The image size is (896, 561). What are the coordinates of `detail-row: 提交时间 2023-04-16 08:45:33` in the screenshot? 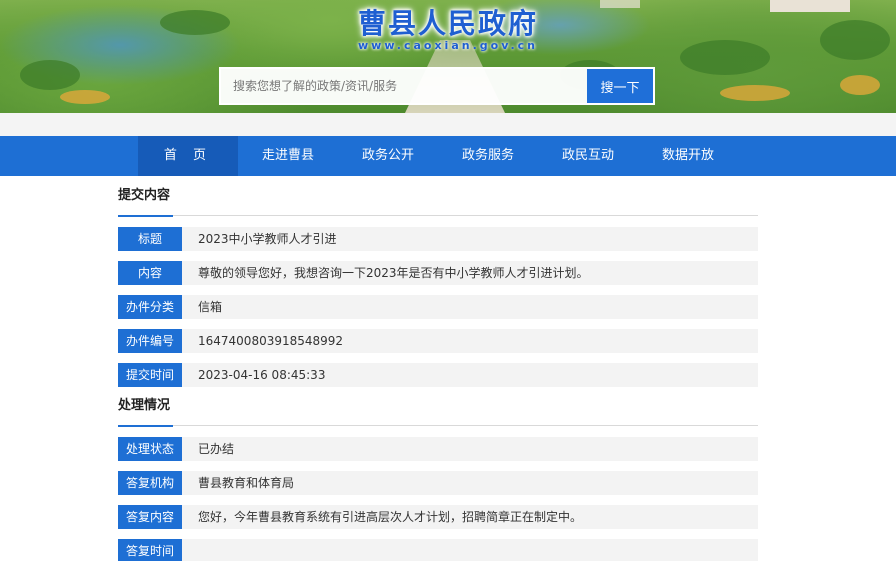 It's located at (438, 375).